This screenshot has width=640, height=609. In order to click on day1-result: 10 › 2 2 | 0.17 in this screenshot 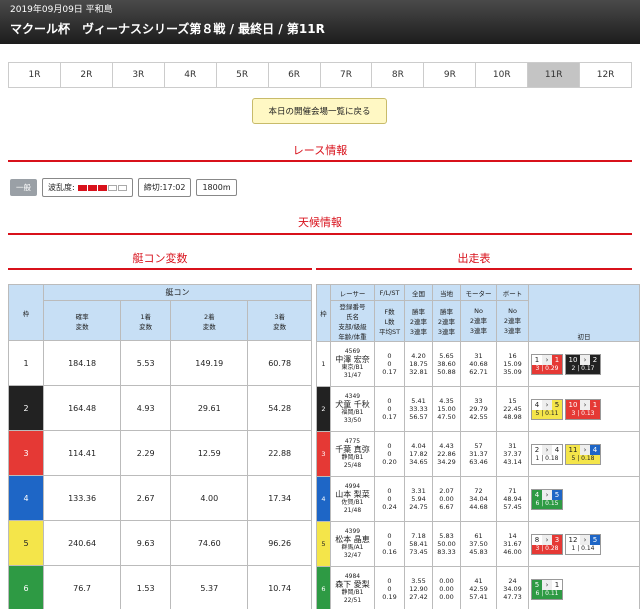, I will do `click(583, 364)`.